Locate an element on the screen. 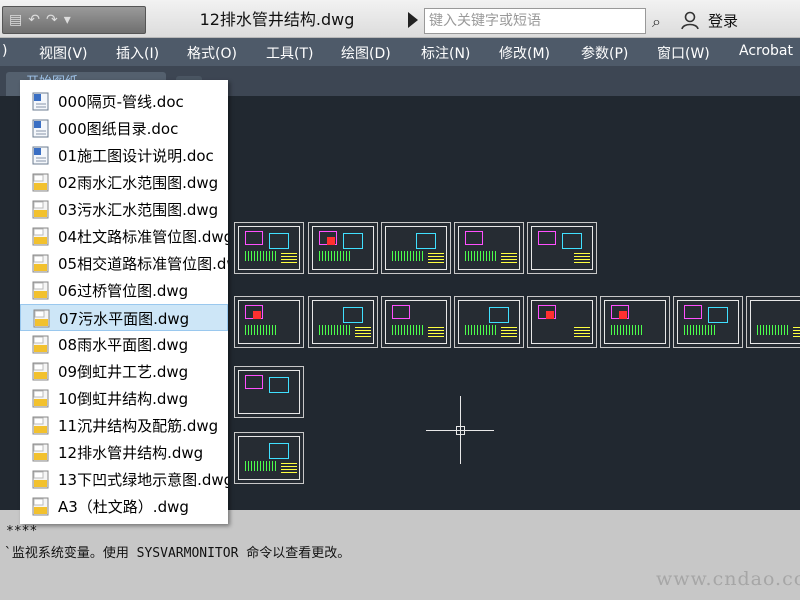  app-menu-icon: ▤ is located at coordinates (15, 20).